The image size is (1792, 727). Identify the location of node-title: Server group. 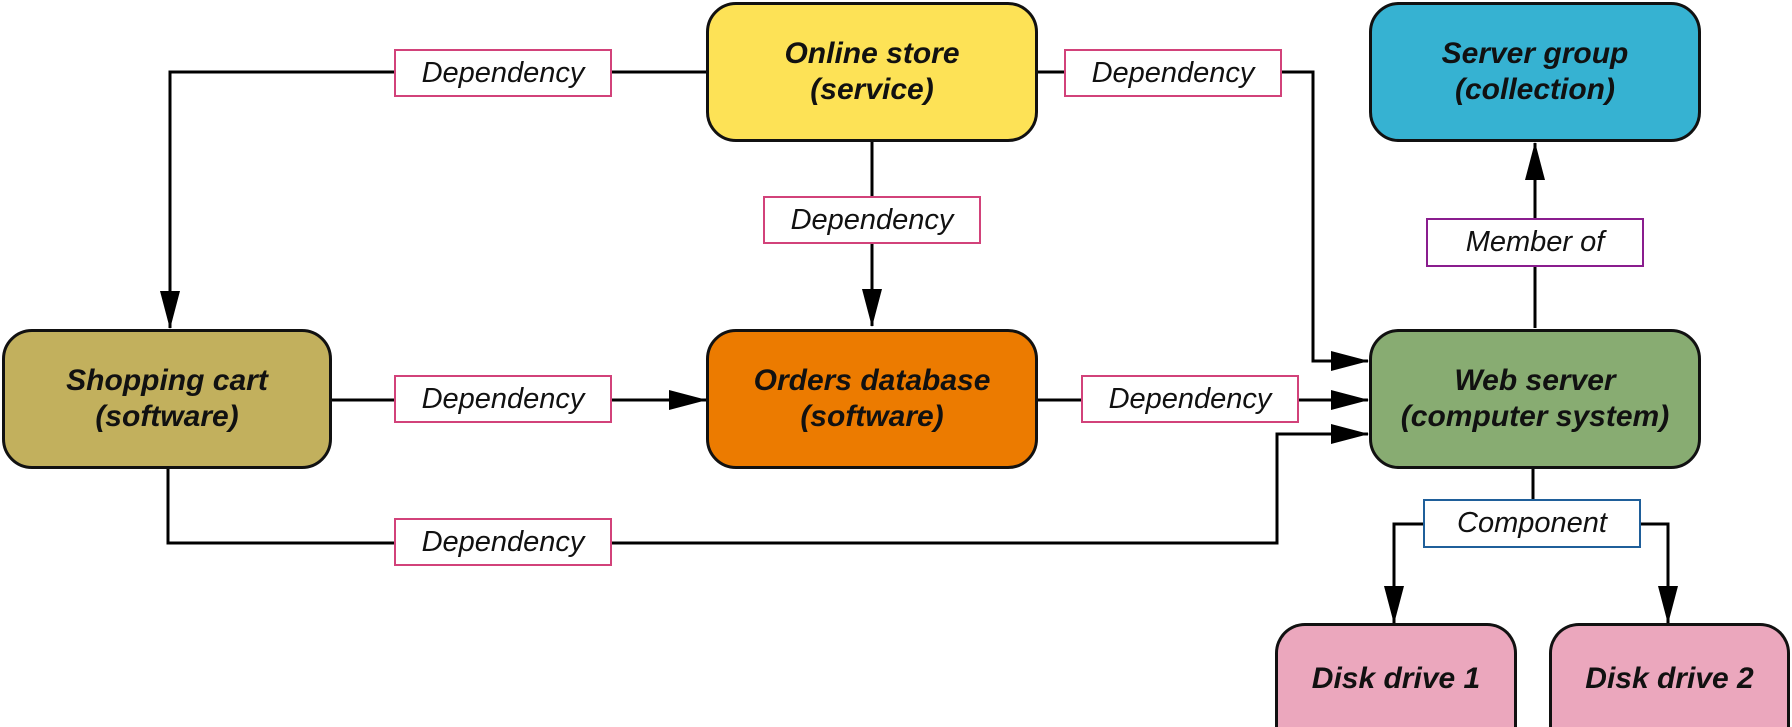
(1535, 53).